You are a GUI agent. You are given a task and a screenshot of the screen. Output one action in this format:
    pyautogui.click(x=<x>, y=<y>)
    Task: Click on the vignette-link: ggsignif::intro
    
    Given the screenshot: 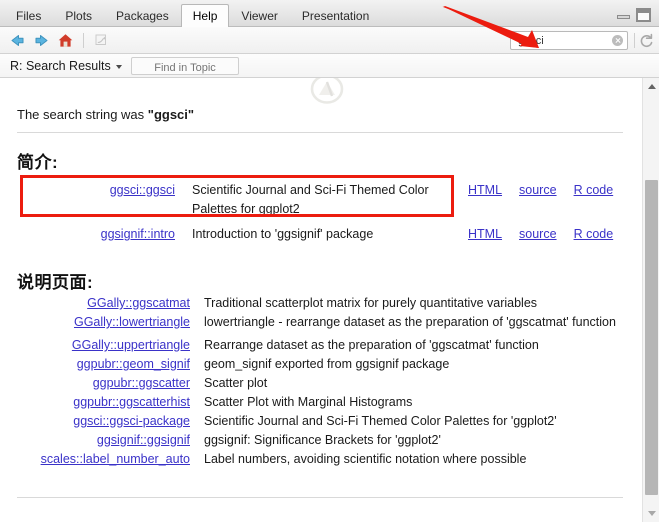 What is the action you would take?
    pyautogui.click(x=138, y=234)
    